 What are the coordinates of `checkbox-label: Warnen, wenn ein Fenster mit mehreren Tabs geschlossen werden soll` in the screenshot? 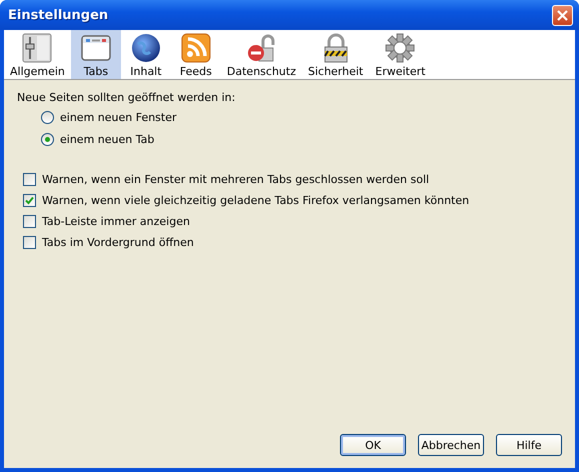 It's located at (236, 179).